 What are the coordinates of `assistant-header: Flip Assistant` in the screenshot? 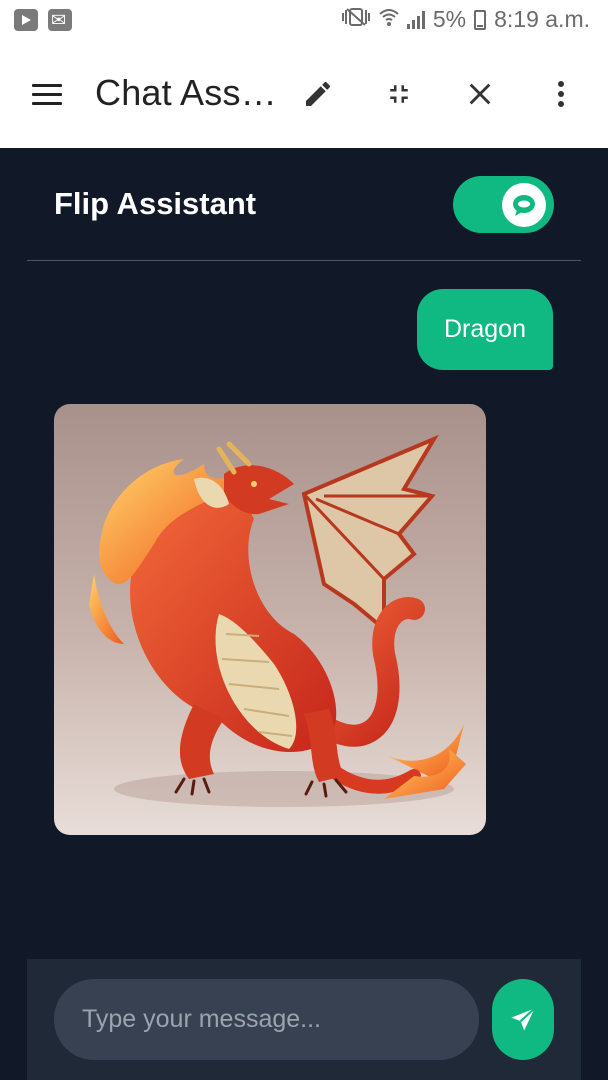 It's located at (304, 204).